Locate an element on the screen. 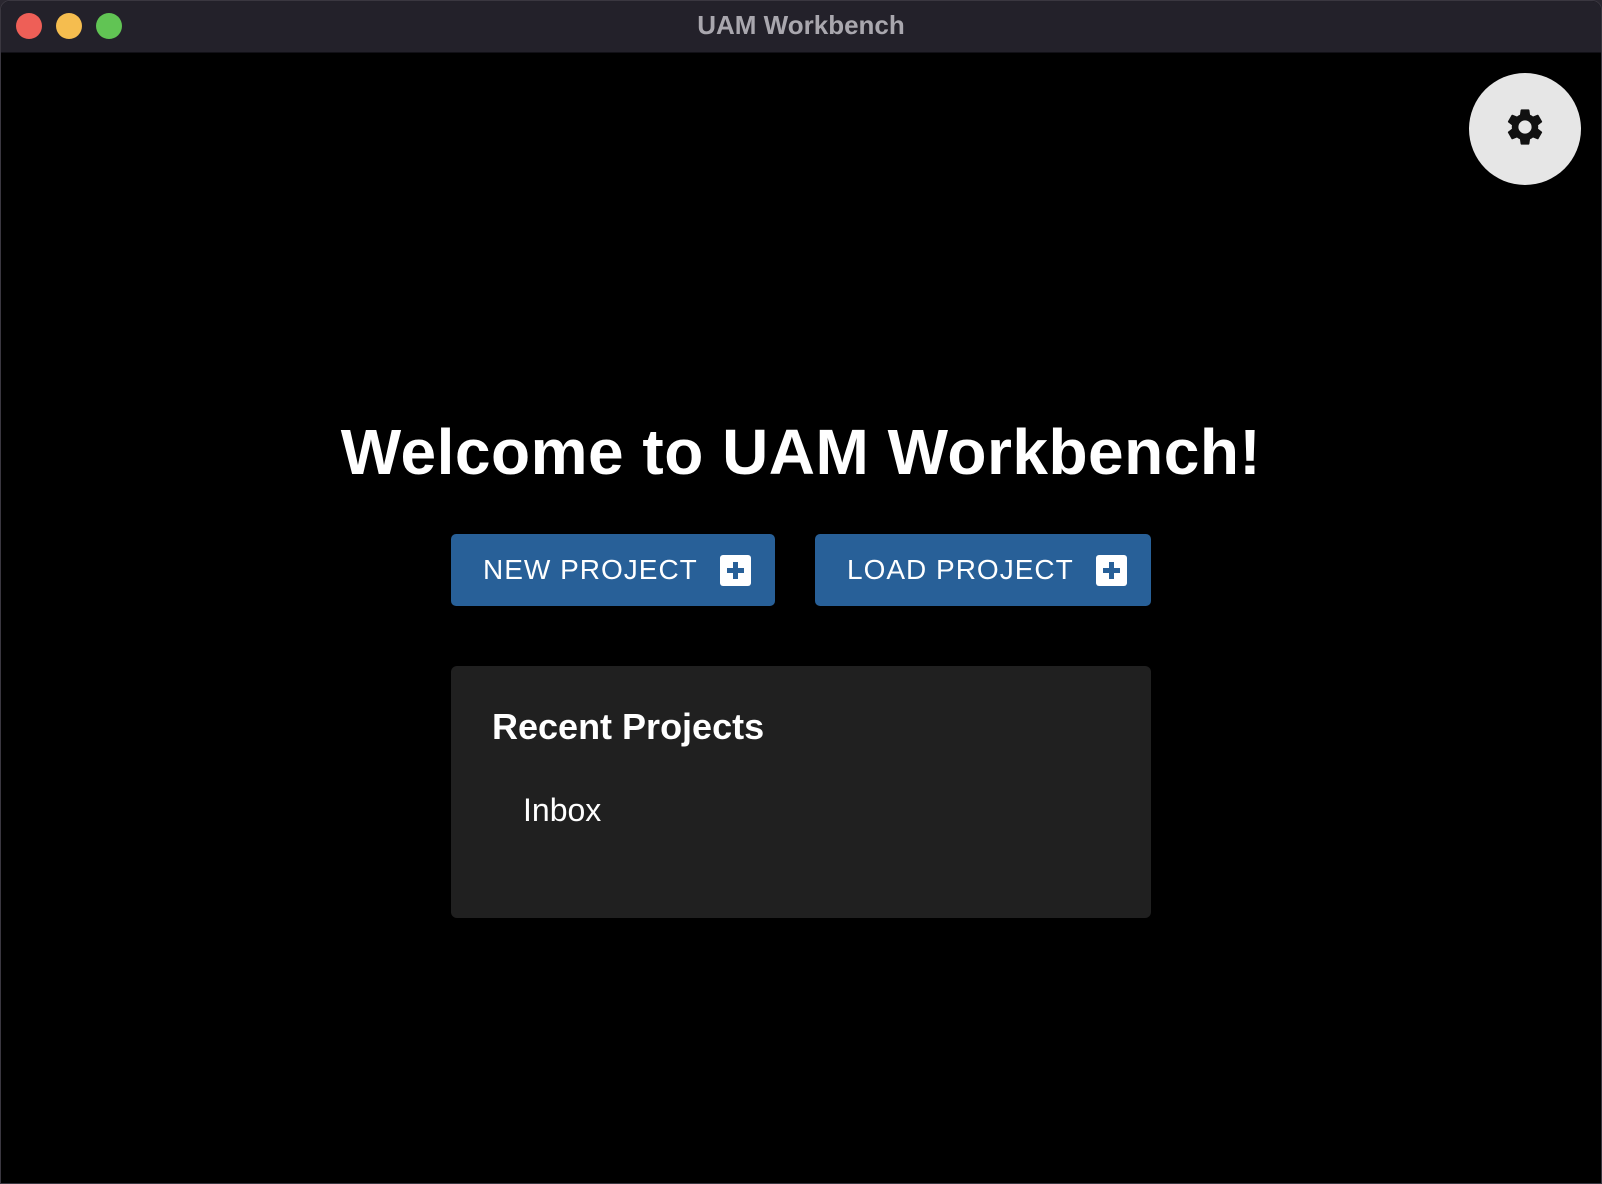 This screenshot has width=1602, height=1184. new-project-label: NEW PROJECT is located at coordinates (590, 569).